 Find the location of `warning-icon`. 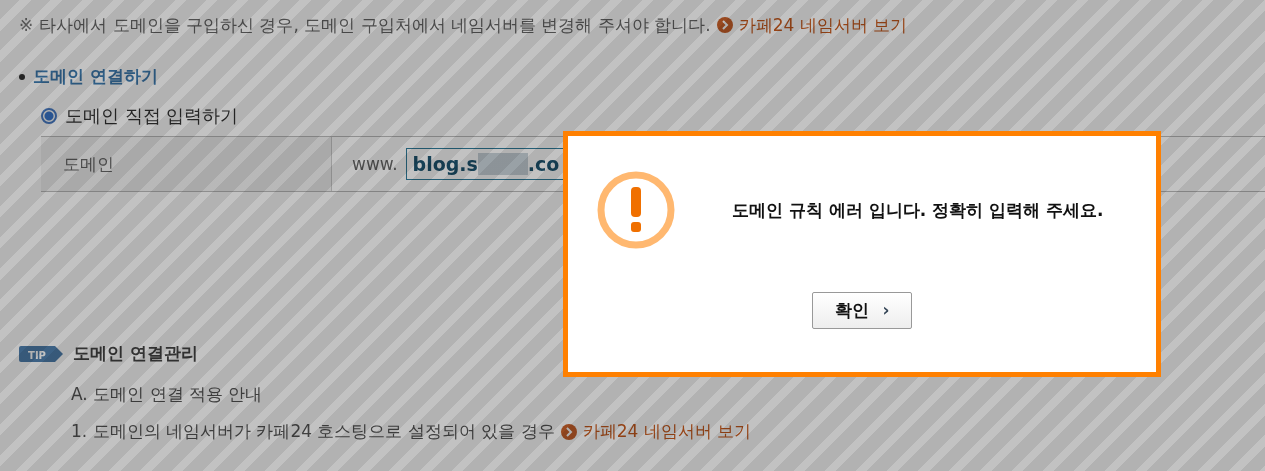

warning-icon is located at coordinates (636, 210).